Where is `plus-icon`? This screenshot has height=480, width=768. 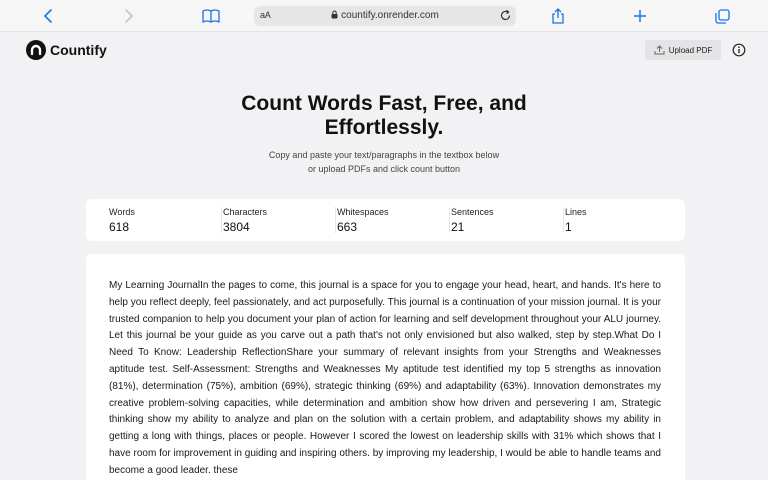 plus-icon is located at coordinates (640, 16).